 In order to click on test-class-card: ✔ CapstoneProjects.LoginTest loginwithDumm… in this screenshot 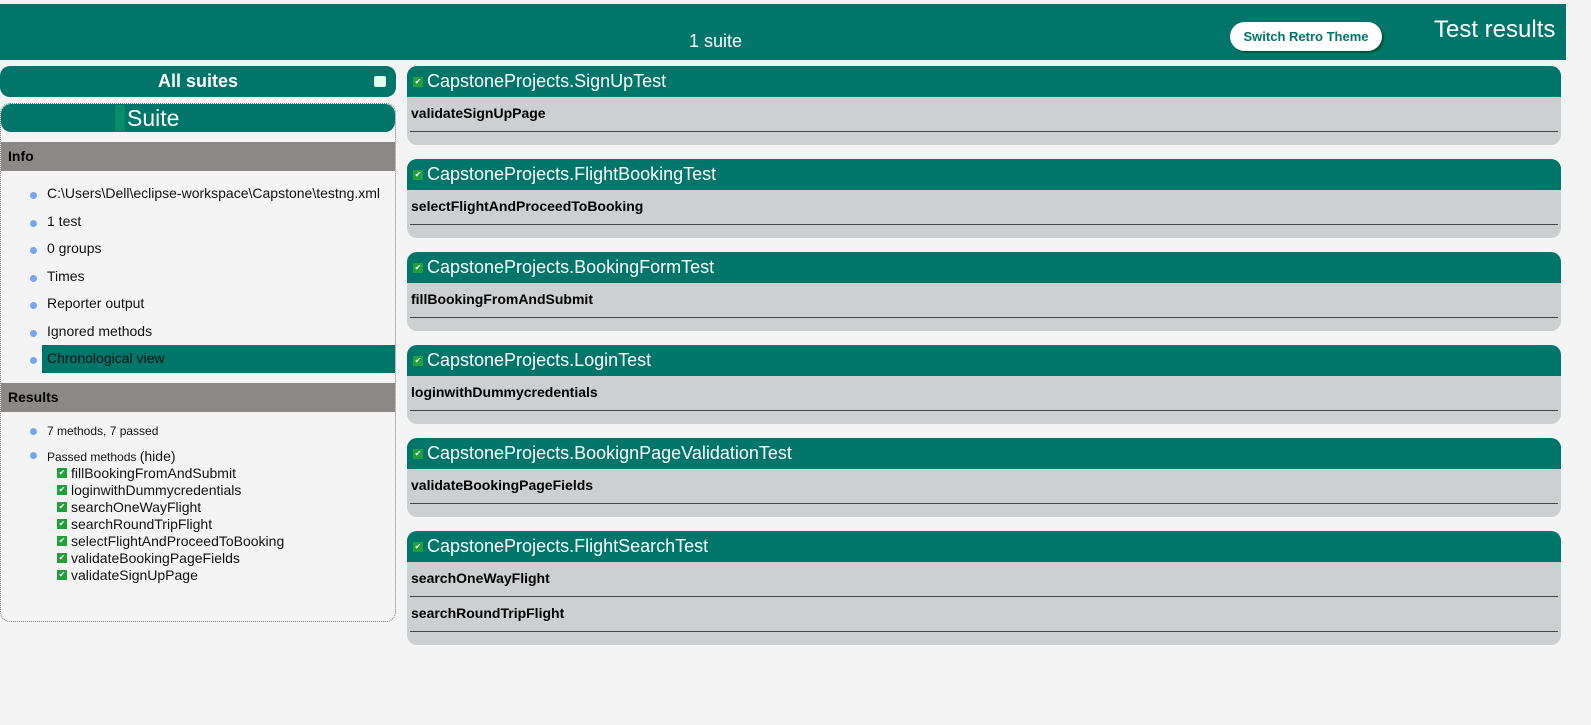, I will do `click(984, 384)`.